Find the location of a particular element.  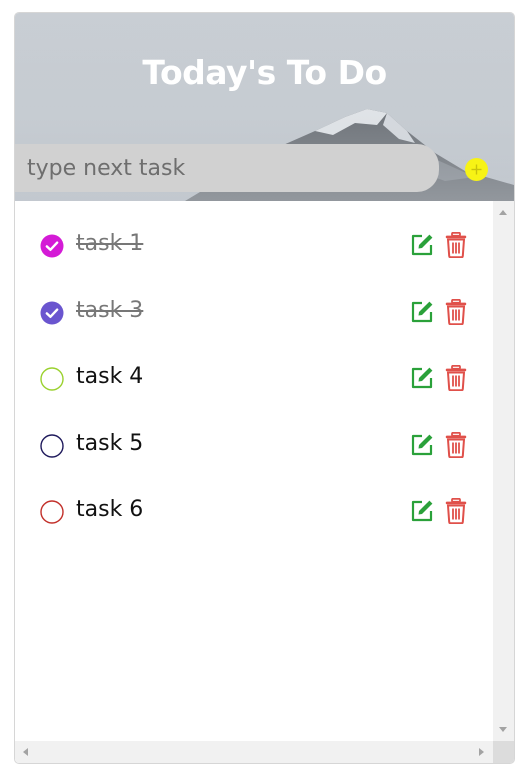

task-label: task 6 is located at coordinates (110, 509).